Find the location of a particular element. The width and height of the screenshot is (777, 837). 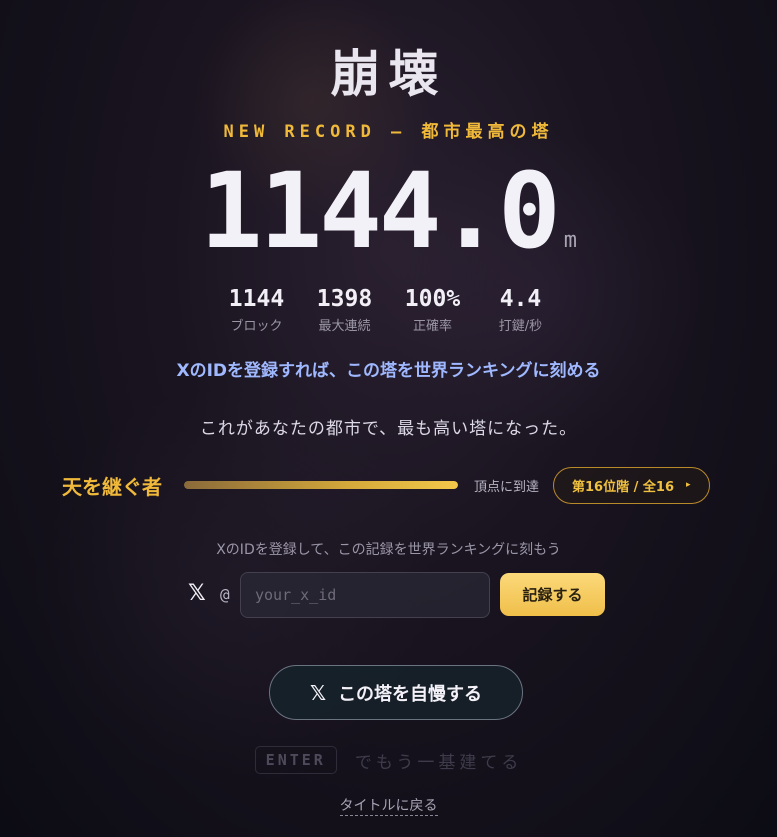

retry-hint: ENTER でもう一基建てる is located at coordinates (388, 760).